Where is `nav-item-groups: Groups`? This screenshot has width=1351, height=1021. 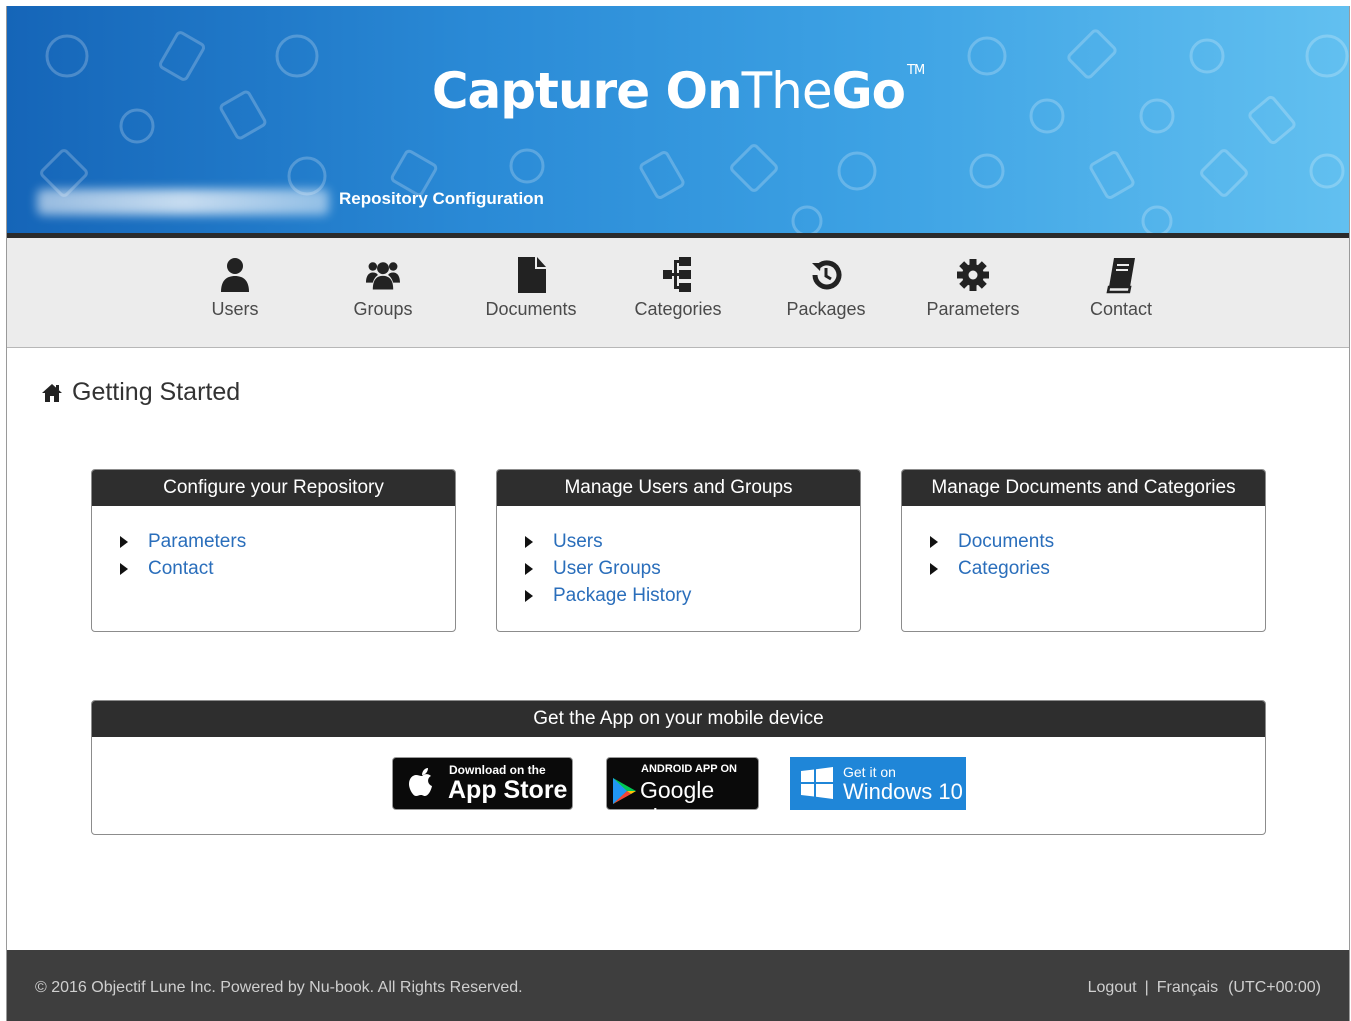 nav-item-groups: Groups is located at coordinates (383, 288).